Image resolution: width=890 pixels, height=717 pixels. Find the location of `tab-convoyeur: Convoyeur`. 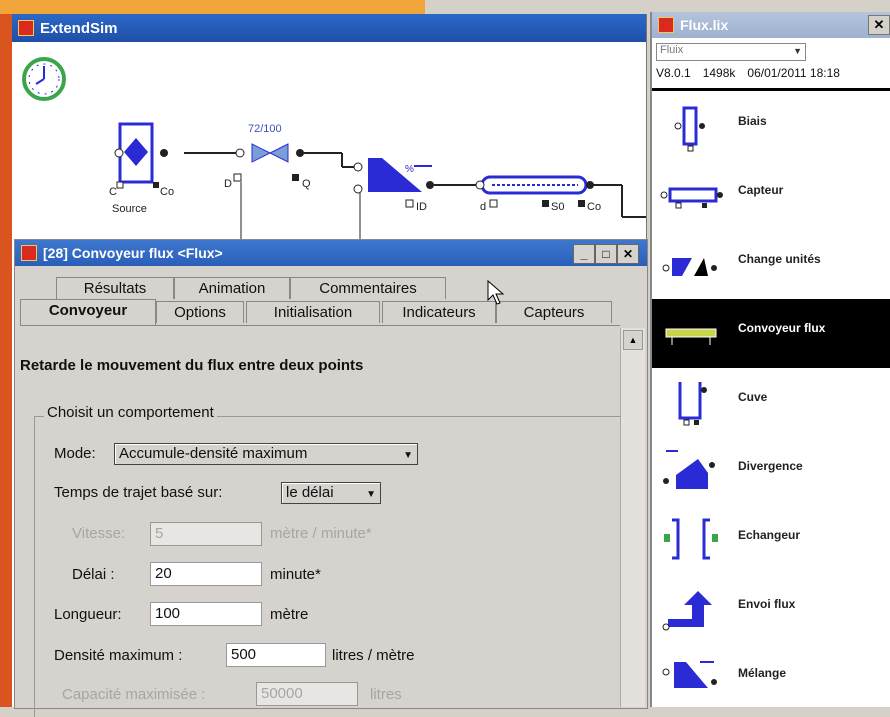

tab-convoyeur: Convoyeur is located at coordinates (88, 312).